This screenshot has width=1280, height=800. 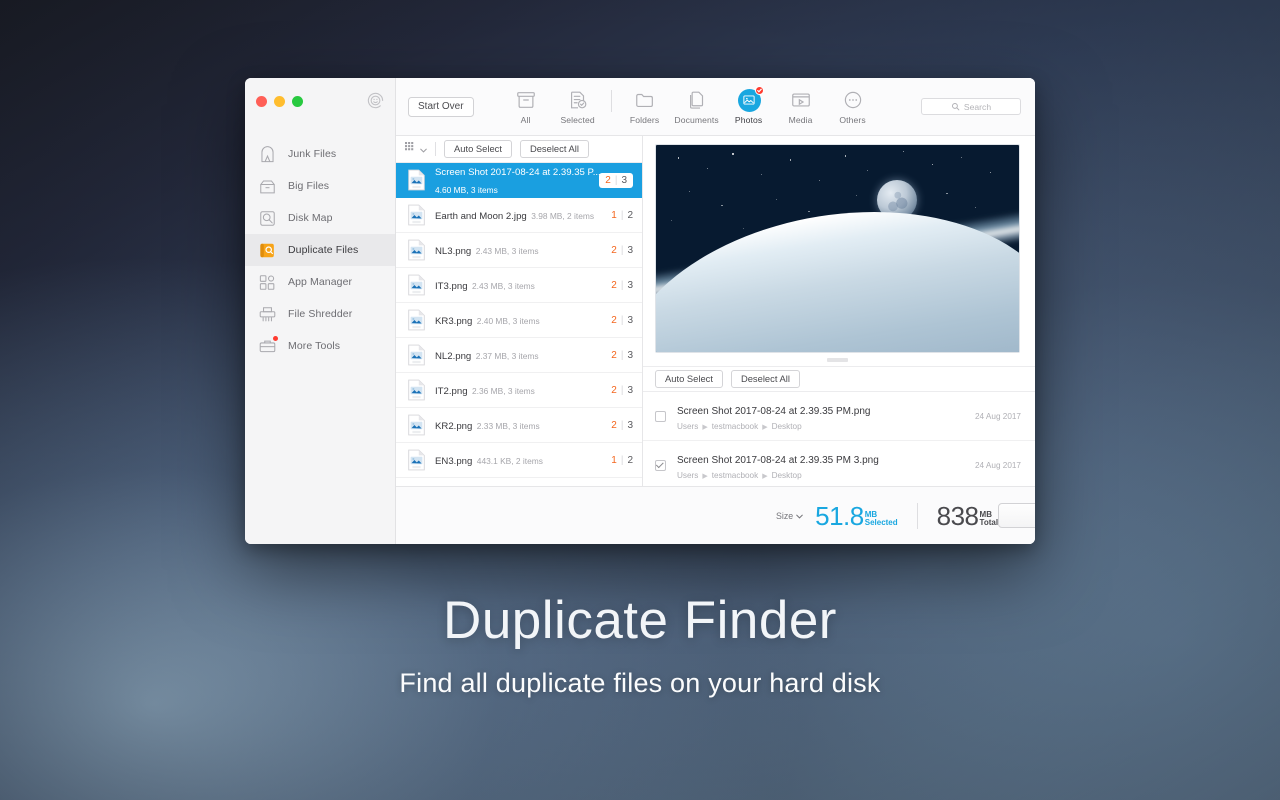 I want to click on folder-icon, so click(x=645, y=100).